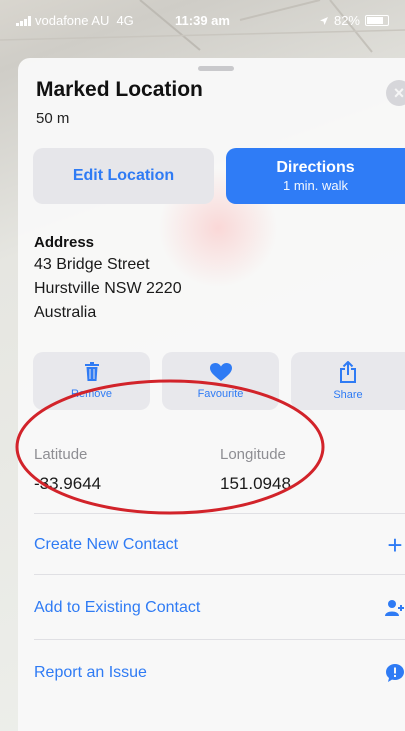 This screenshot has height=731, width=405. I want to click on close-button: ×, so click(395, 93).